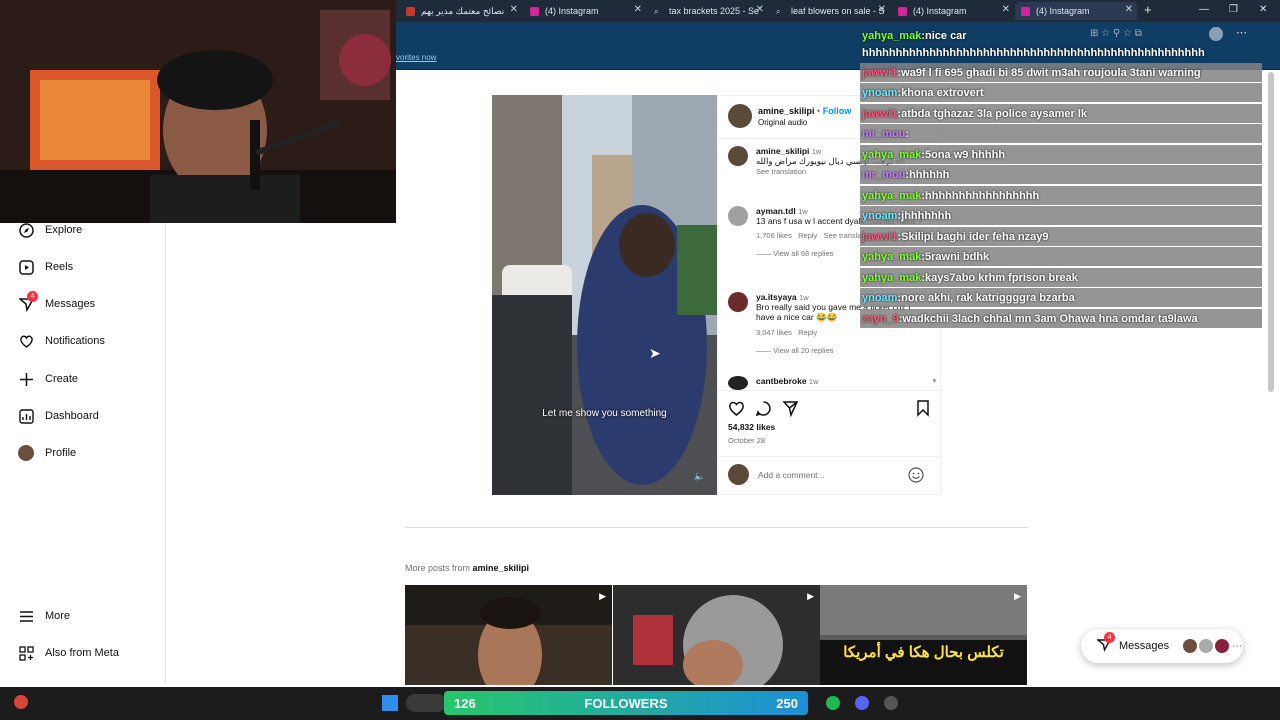 The height and width of the screenshot is (720, 1280). What do you see at coordinates (880, 113) in the screenshot?
I see `chat-username: jawwi1` at bounding box center [880, 113].